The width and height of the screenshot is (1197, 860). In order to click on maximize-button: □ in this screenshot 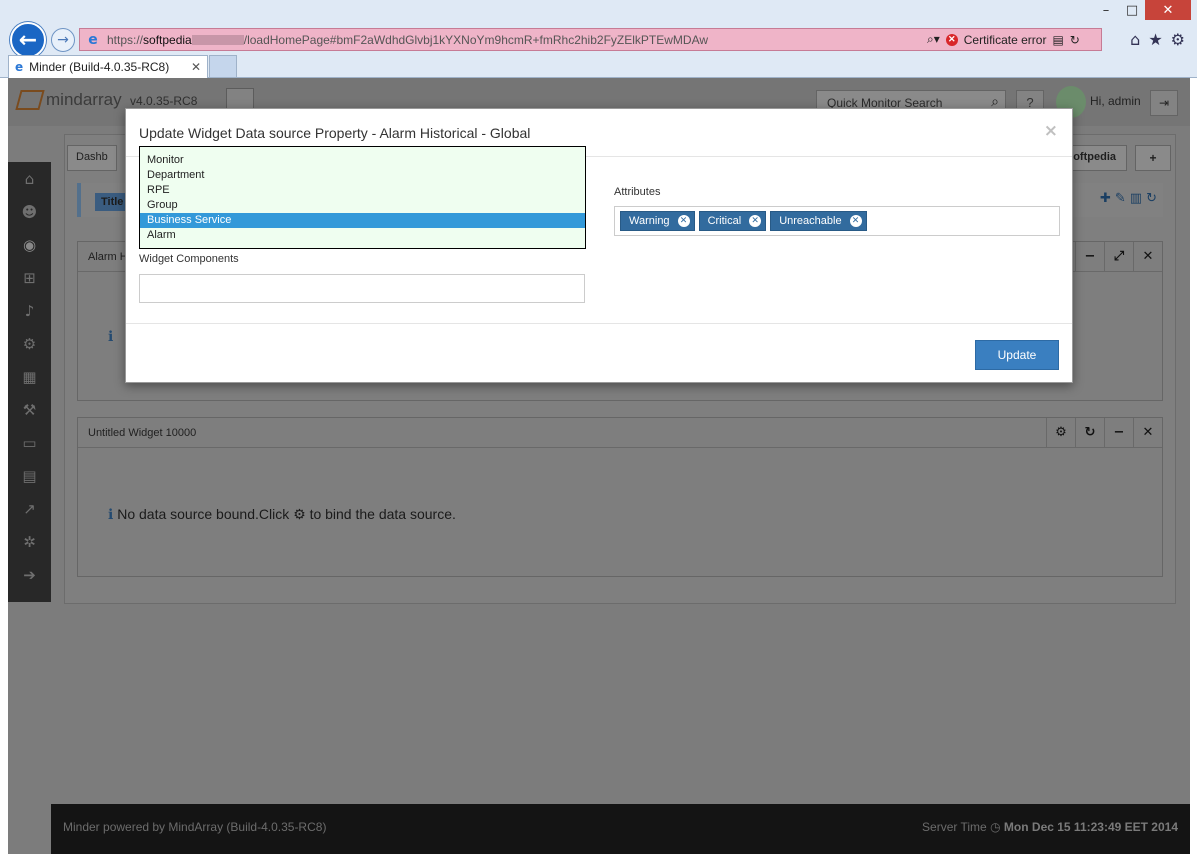, I will do `click(1132, 10)`.